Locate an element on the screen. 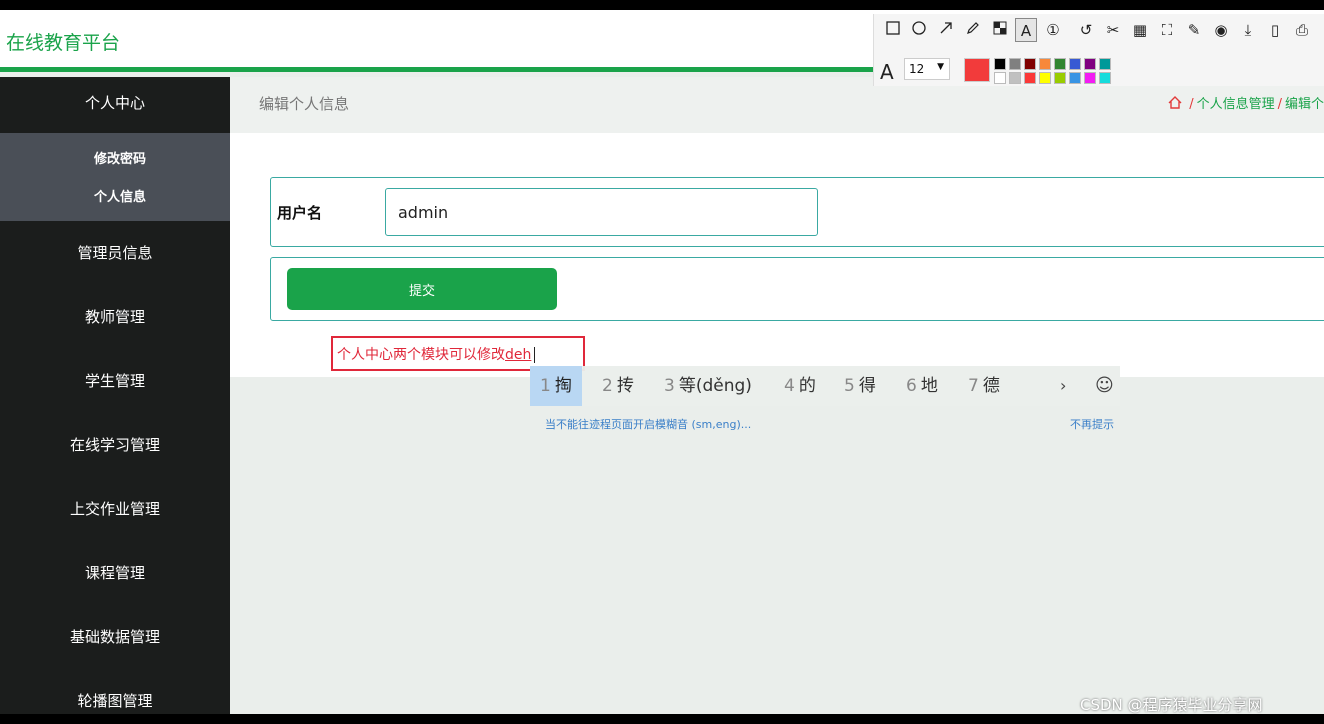  sidebar-item-personal-center: 个人中心 is located at coordinates (115, 105).